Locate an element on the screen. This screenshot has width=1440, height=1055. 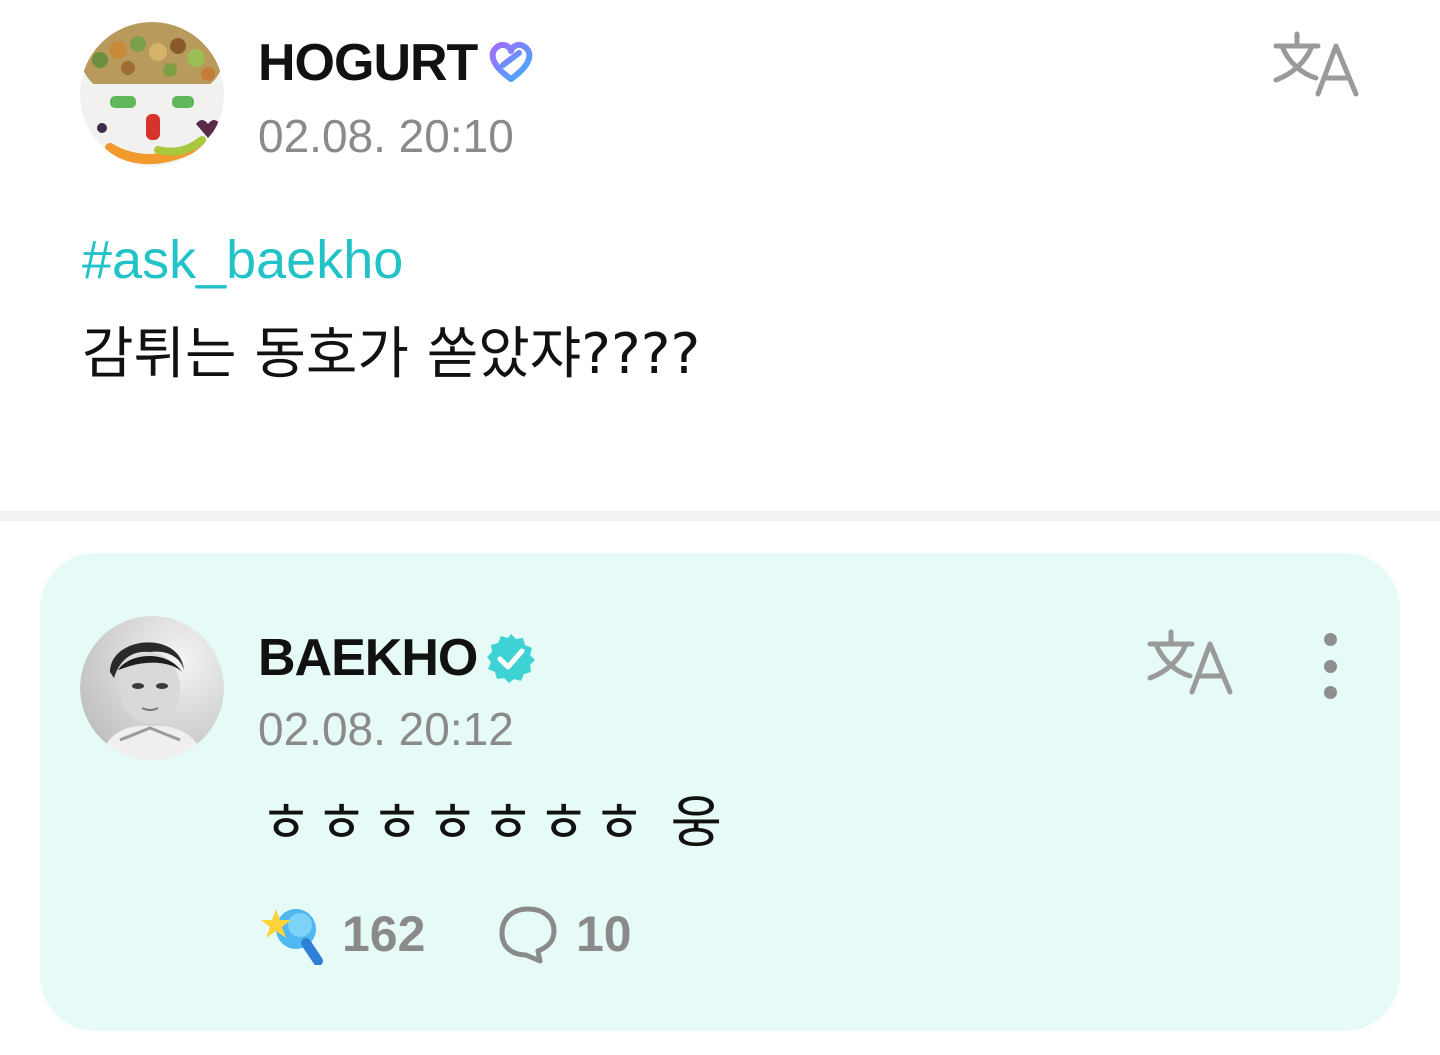
like-button: 162 is located at coordinates (341, 934).